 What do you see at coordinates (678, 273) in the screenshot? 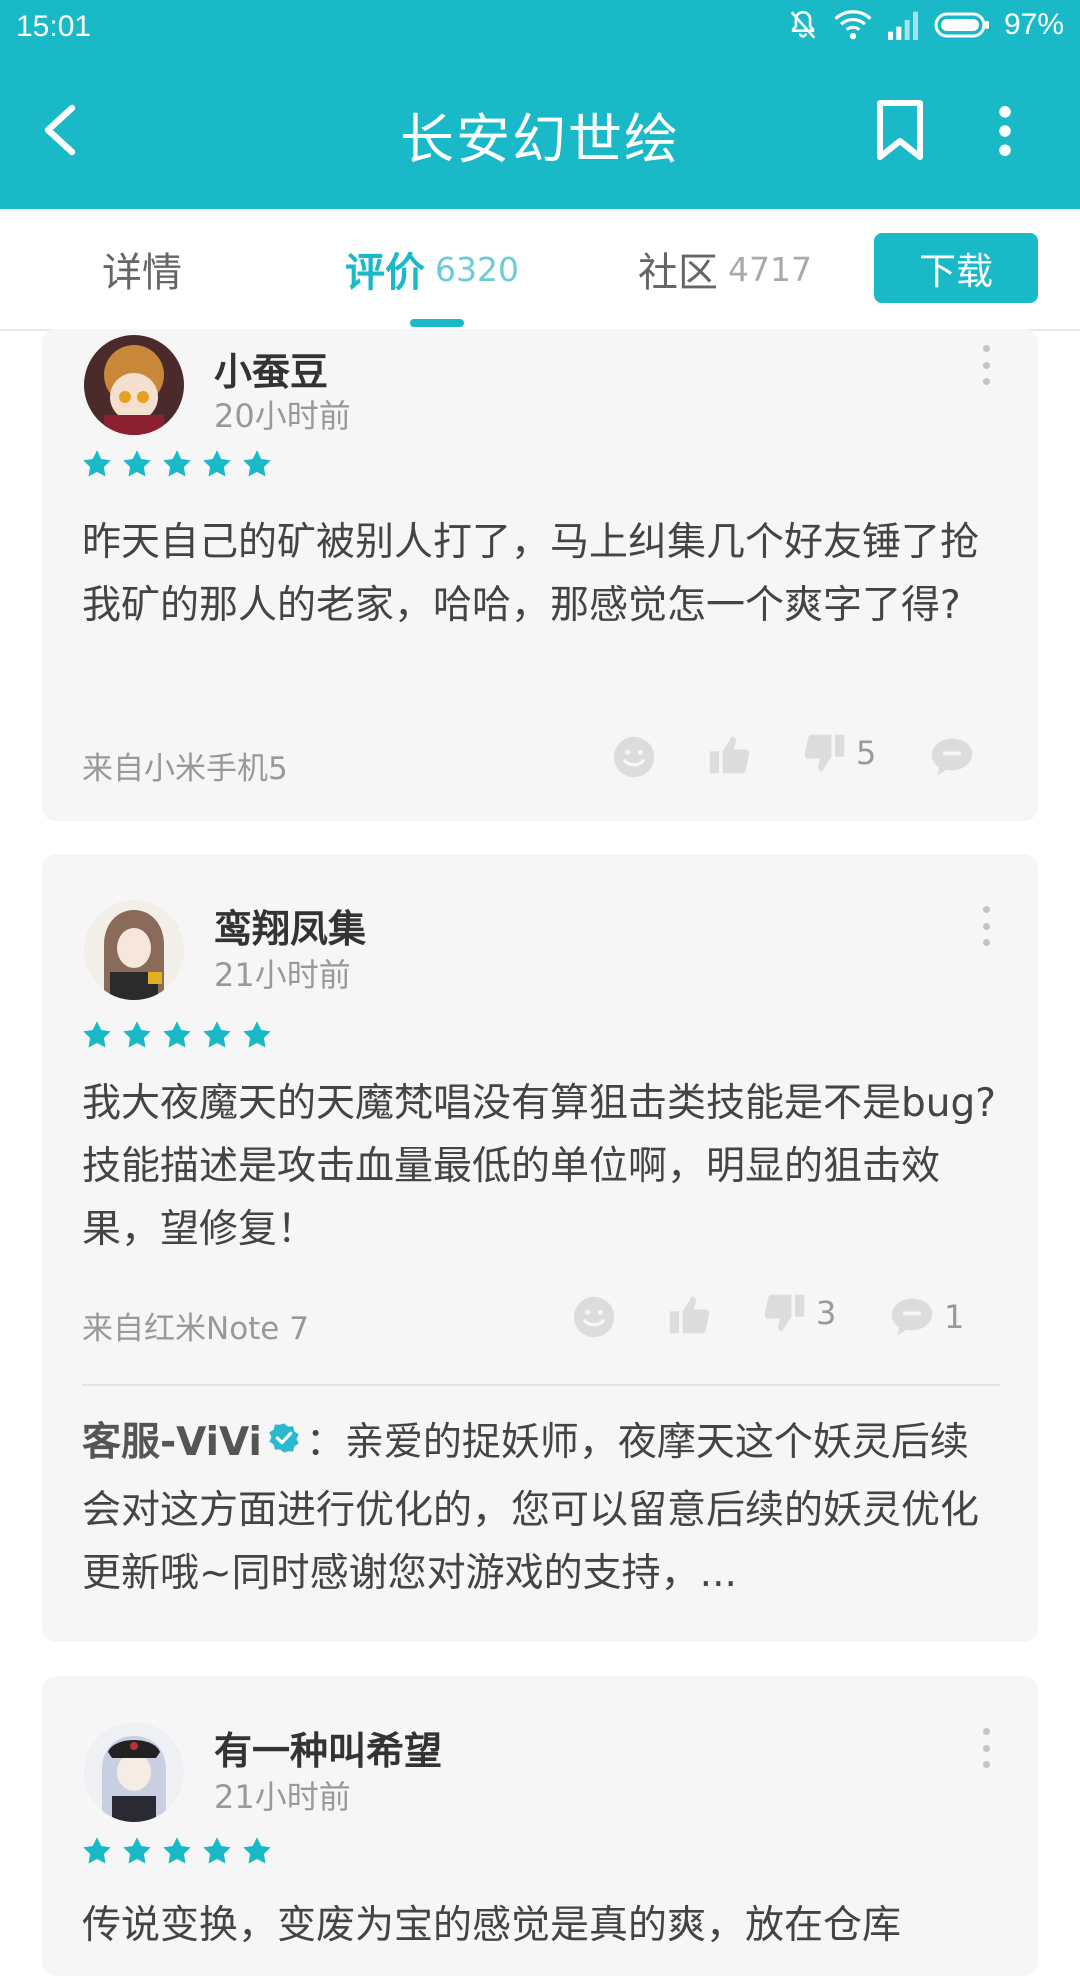
I see `tab-community-label: 社区` at bounding box center [678, 273].